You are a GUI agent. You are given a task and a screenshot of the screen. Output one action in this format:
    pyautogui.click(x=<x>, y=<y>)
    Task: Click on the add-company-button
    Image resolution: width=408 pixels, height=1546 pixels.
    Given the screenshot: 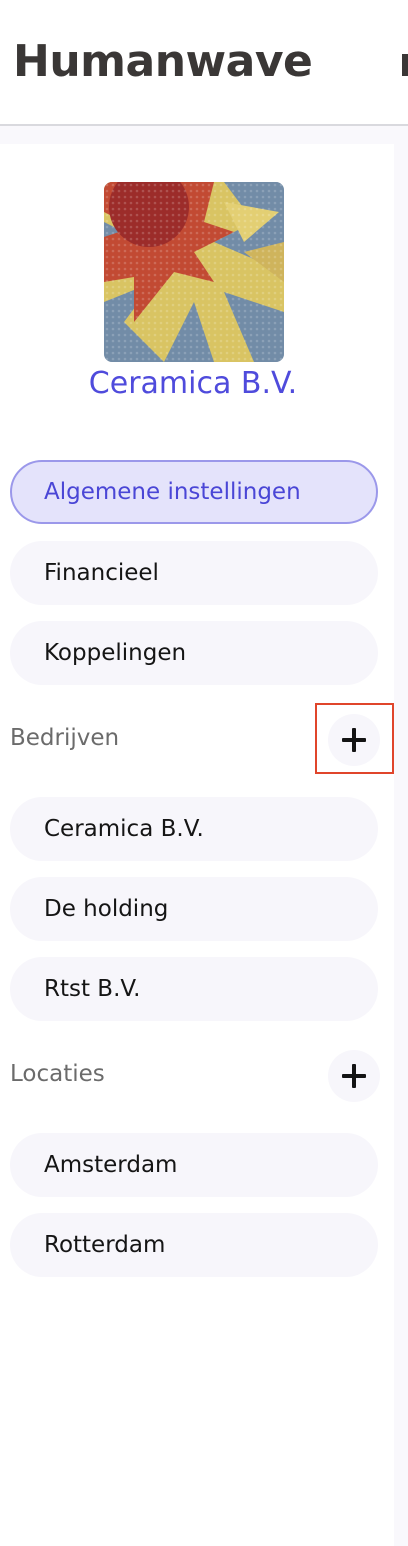 What is the action you would take?
    pyautogui.click(x=354, y=740)
    